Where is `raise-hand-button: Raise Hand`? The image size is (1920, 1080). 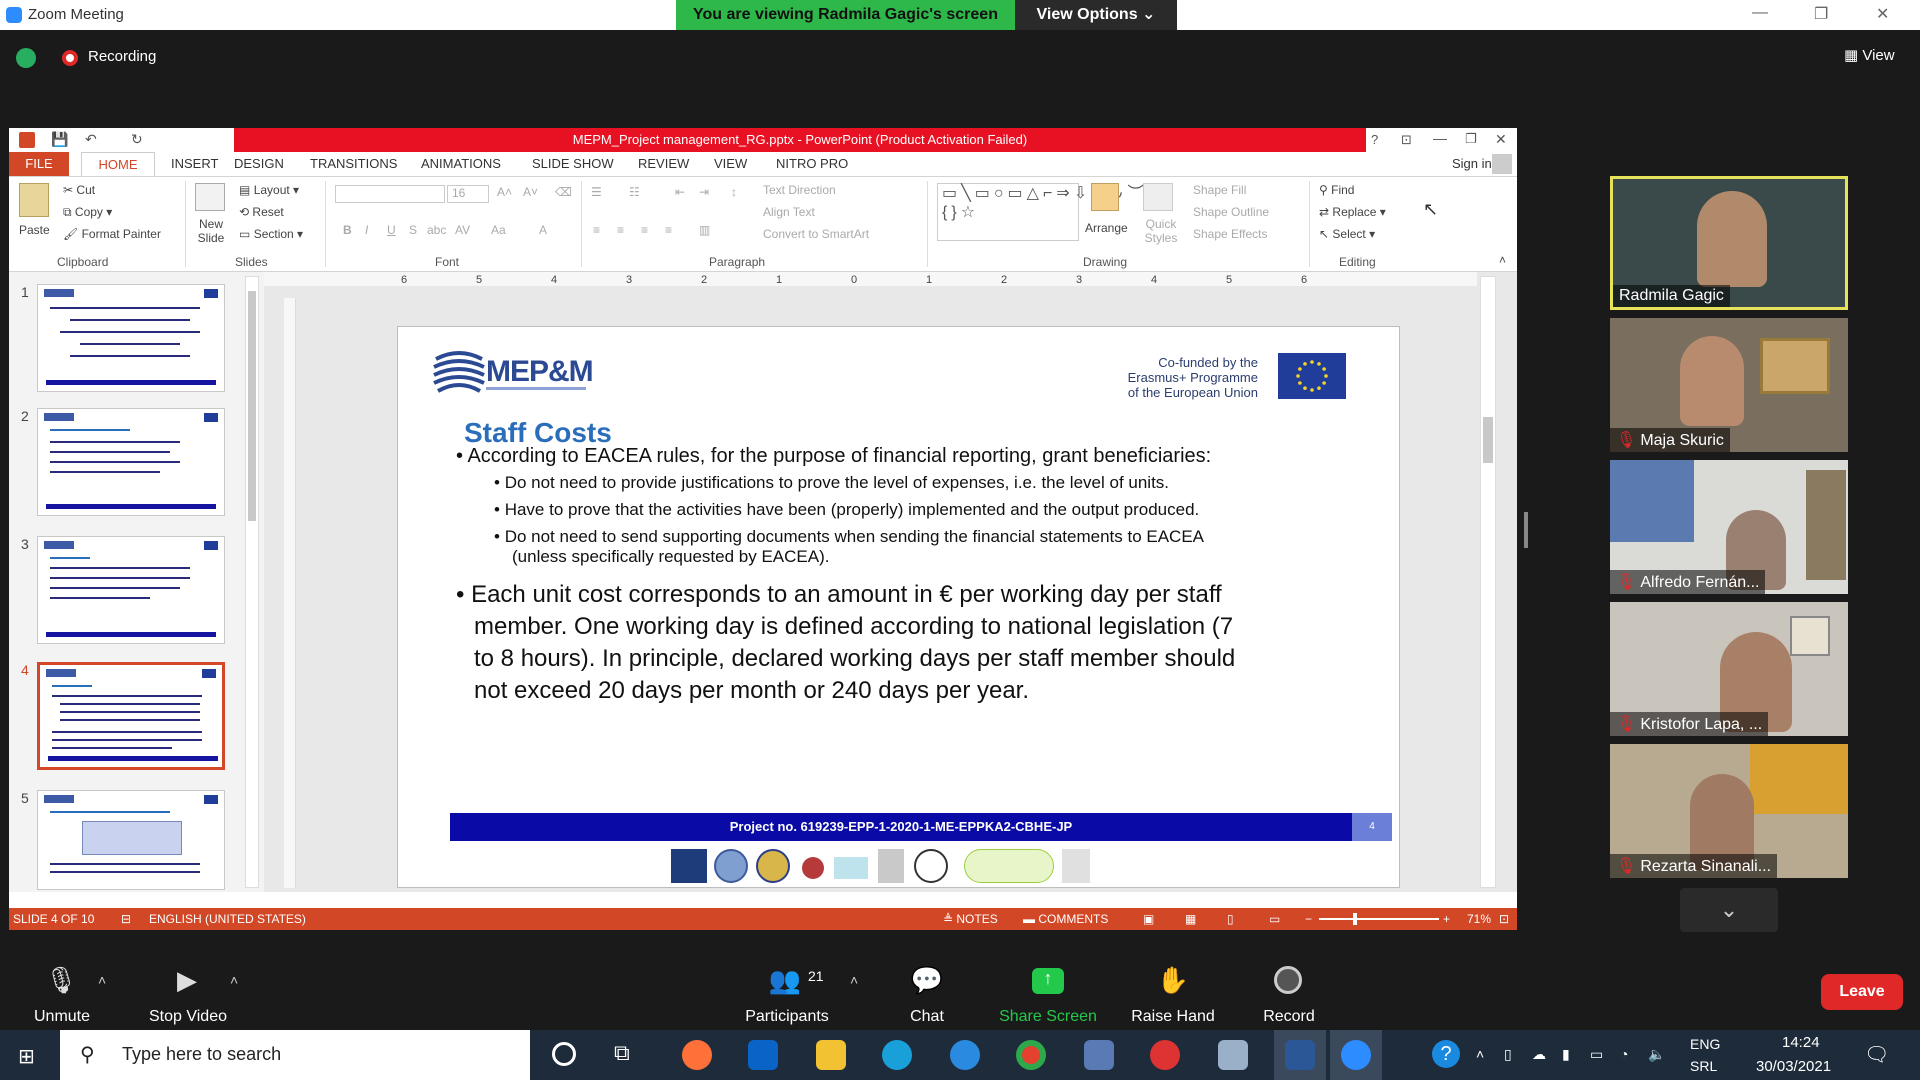
raise-hand-button: Raise Hand is located at coordinates (1173, 1017).